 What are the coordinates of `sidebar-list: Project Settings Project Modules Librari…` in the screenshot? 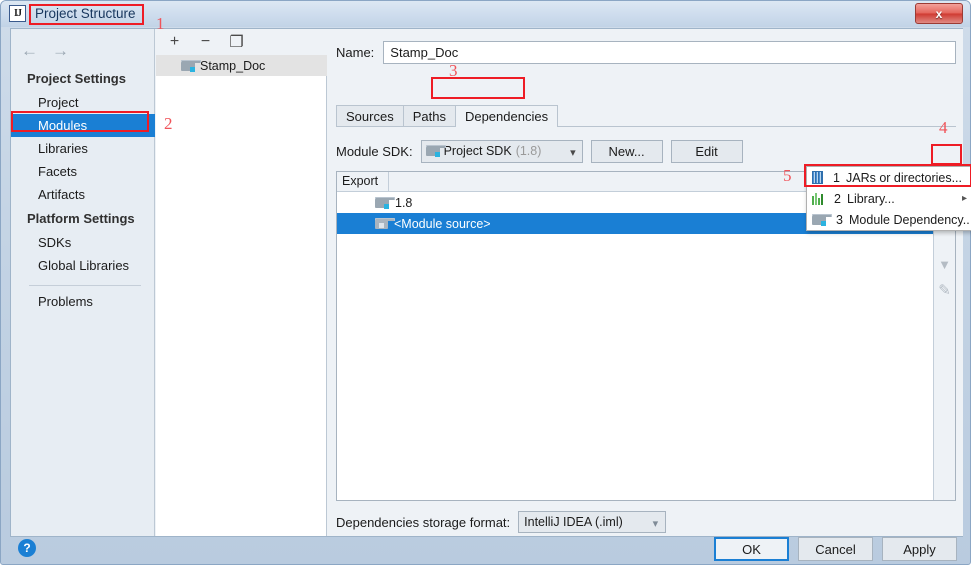 It's located at (83, 187).